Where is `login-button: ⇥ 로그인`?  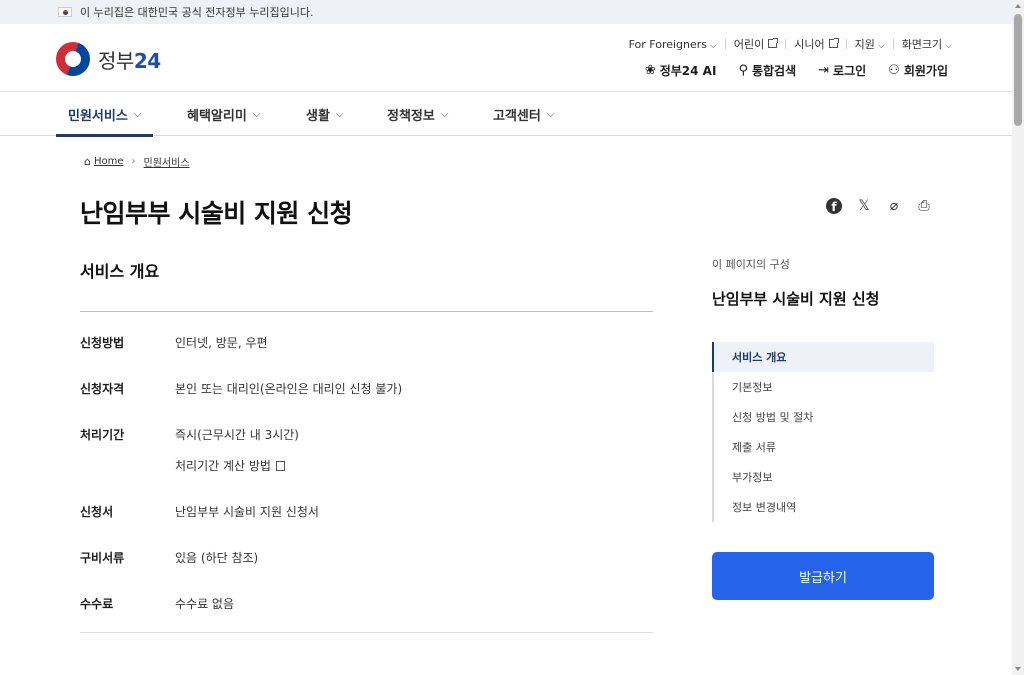
login-button: ⇥ 로그인 is located at coordinates (842, 70).